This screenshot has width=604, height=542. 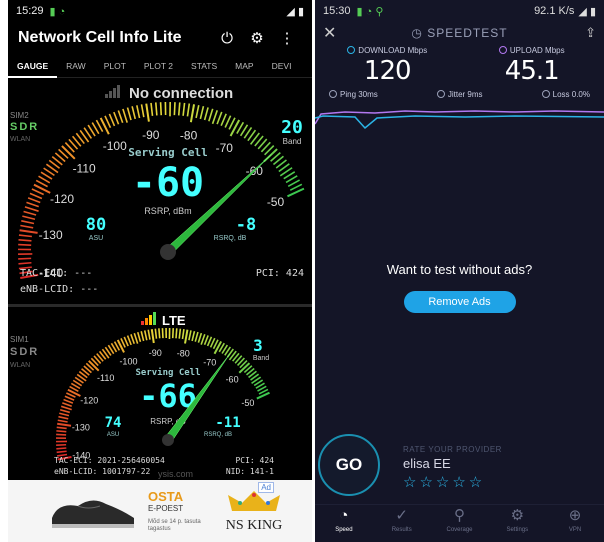 What do you see at coordinates (76, 66) in the screenshot?
I see `tab-raw: RAW` at bounding box center [76, 66].